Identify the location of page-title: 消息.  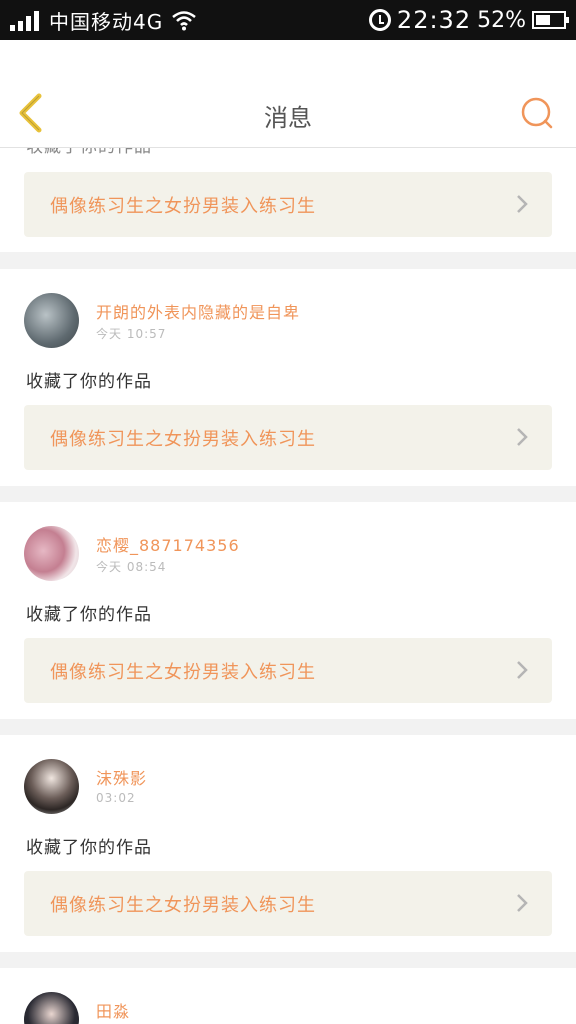
(288, 118).